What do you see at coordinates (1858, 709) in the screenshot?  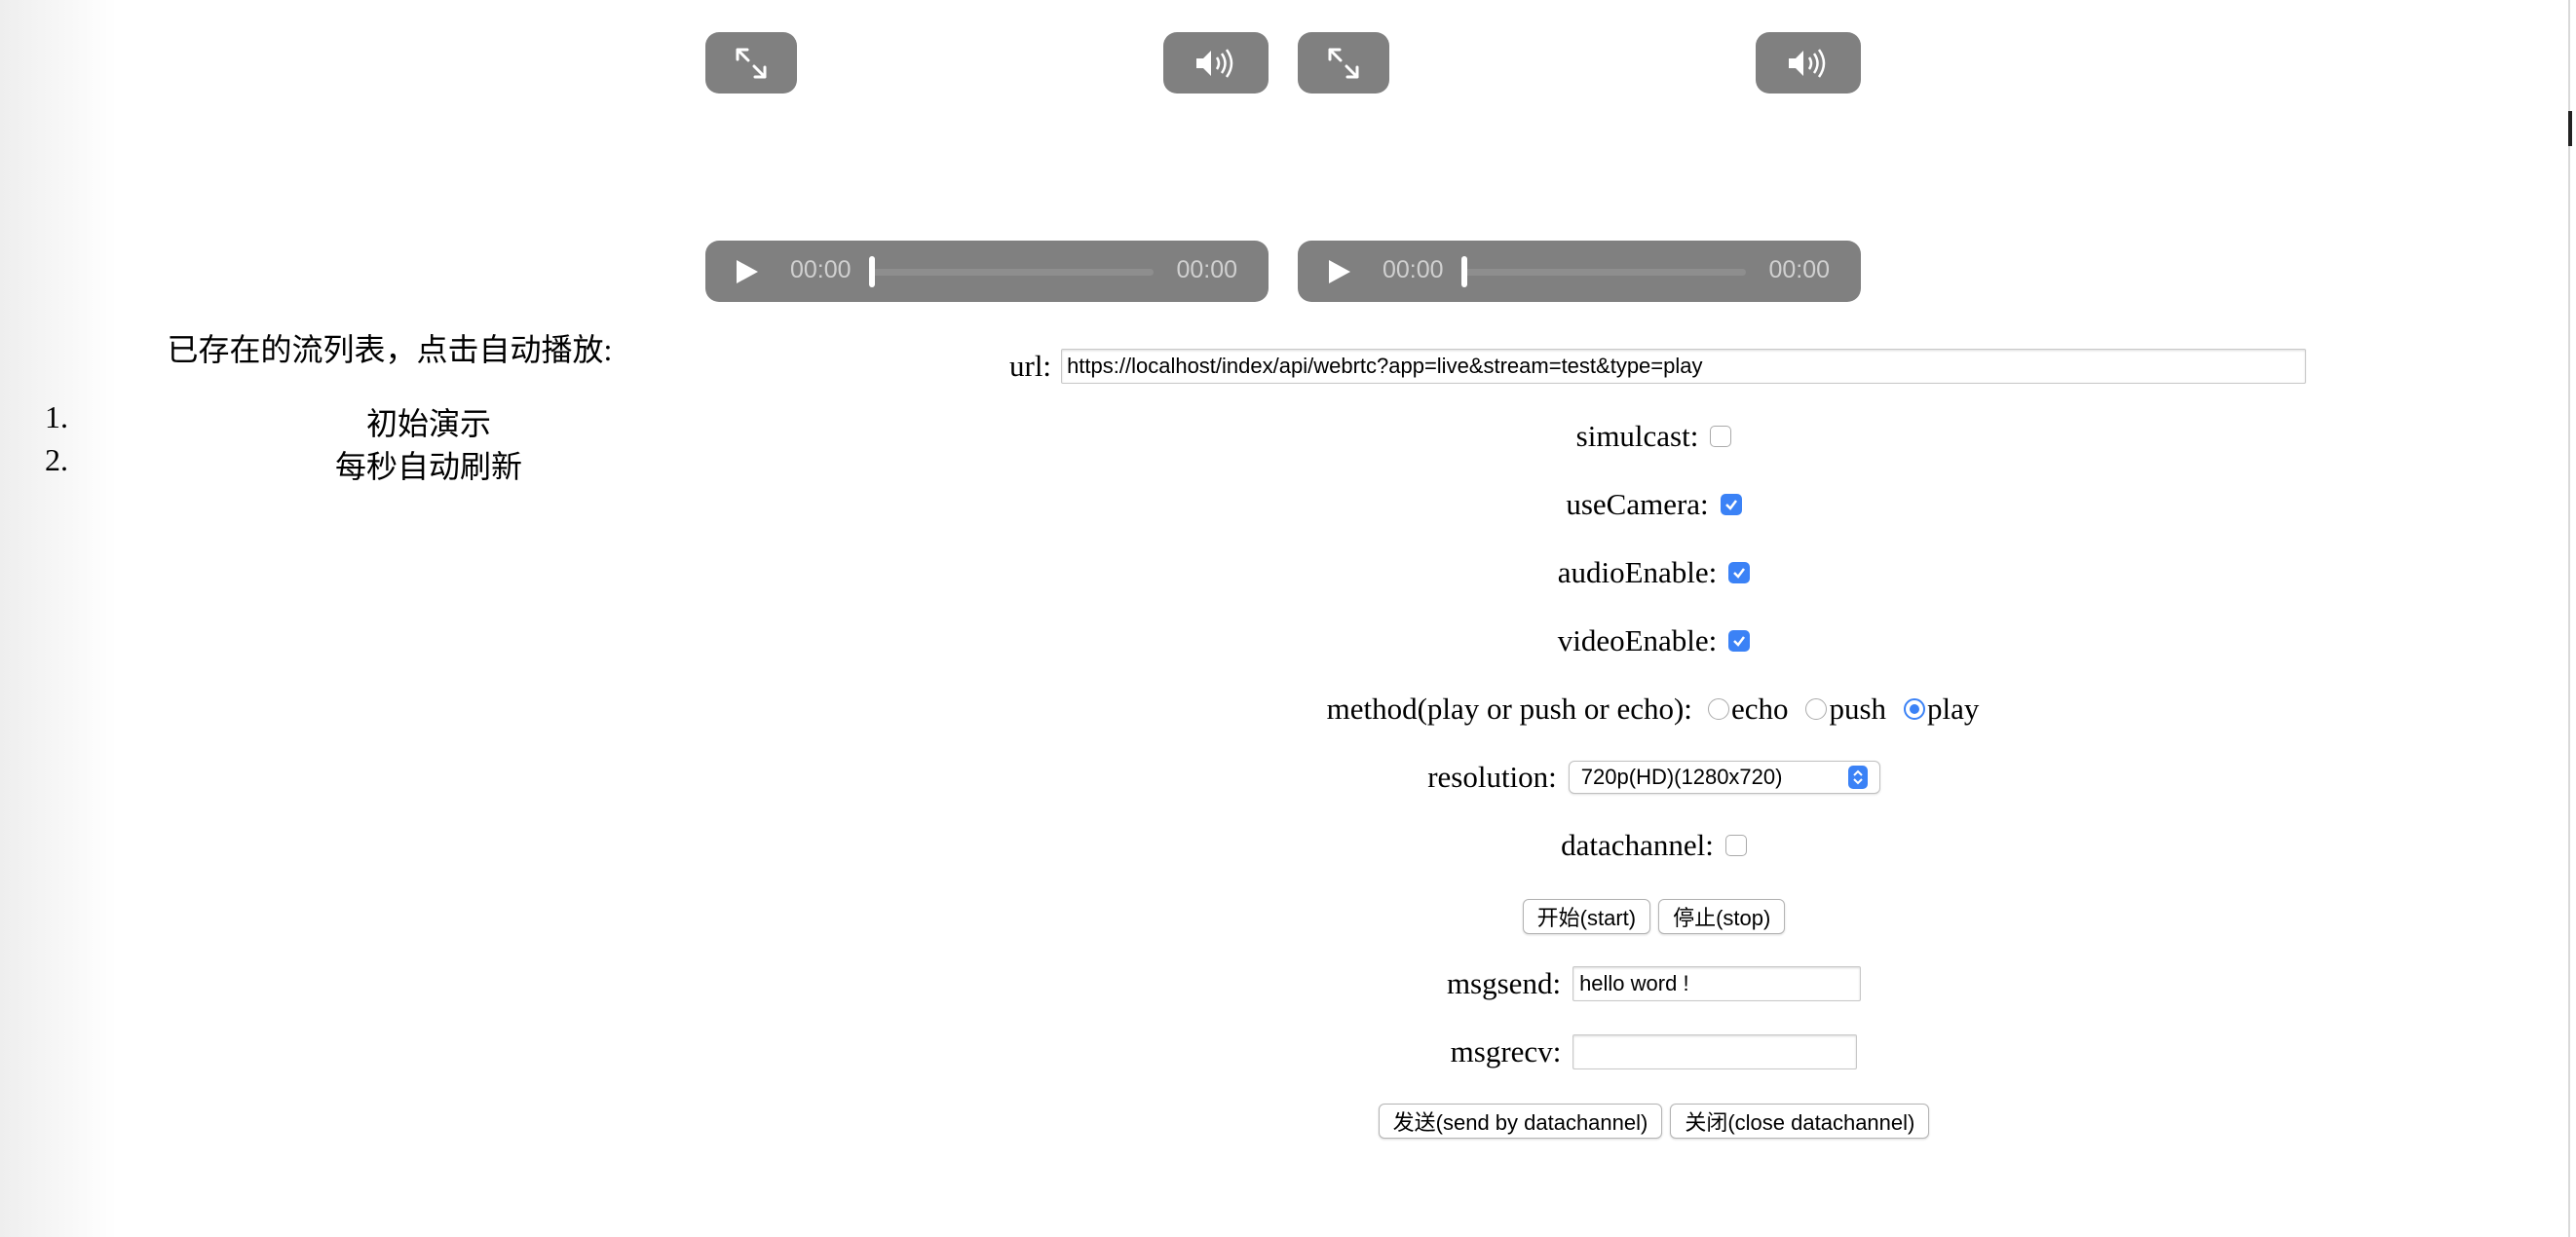 I see `method-option-label: push` at bounding box center [1858, 709].